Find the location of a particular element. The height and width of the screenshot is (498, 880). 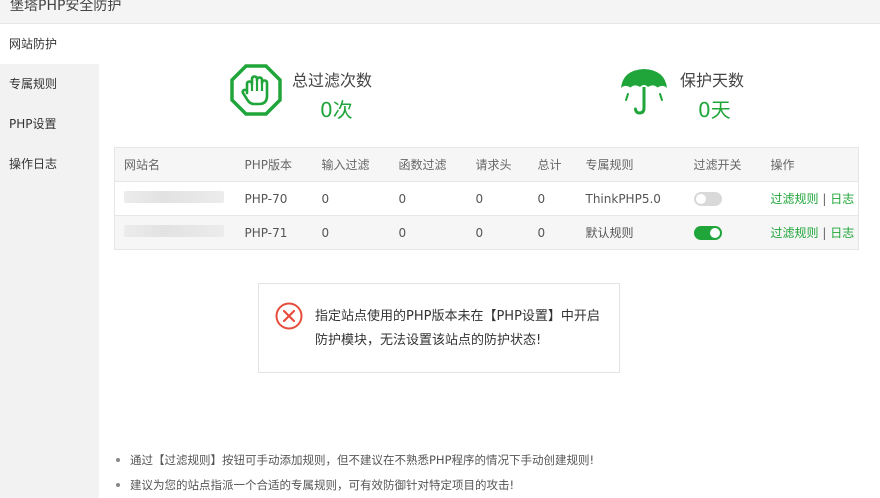

stat-protect-value: 0天 is located at coordinates (714, 110).